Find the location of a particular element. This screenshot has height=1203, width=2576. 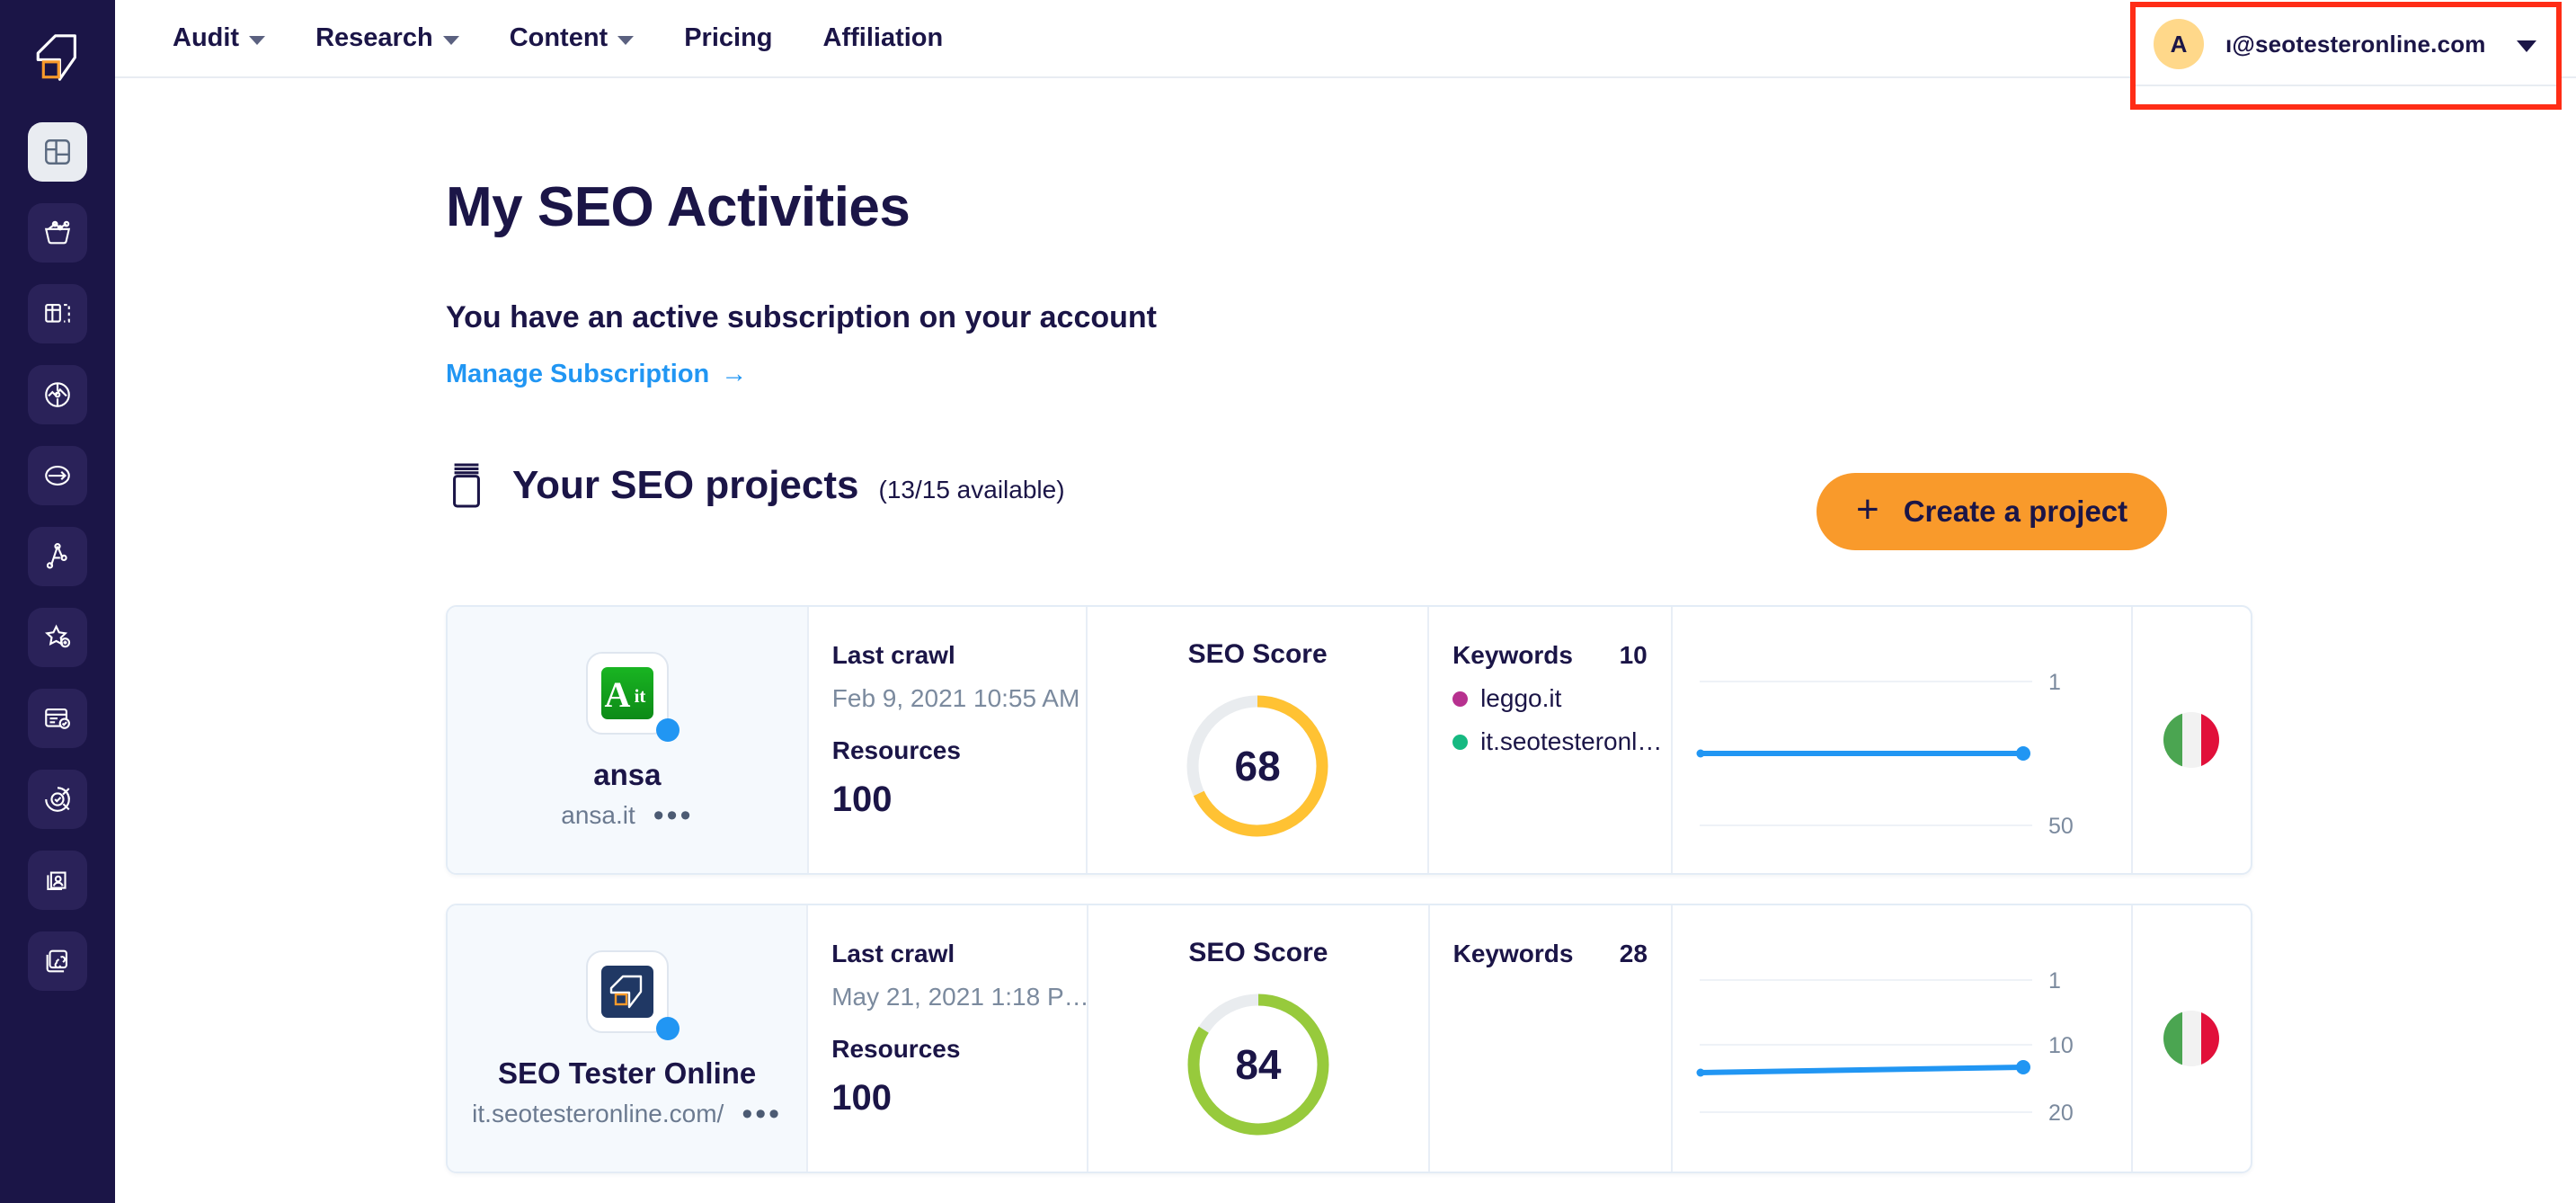

svg-text: 50 is located at coordinates (2061, 826).